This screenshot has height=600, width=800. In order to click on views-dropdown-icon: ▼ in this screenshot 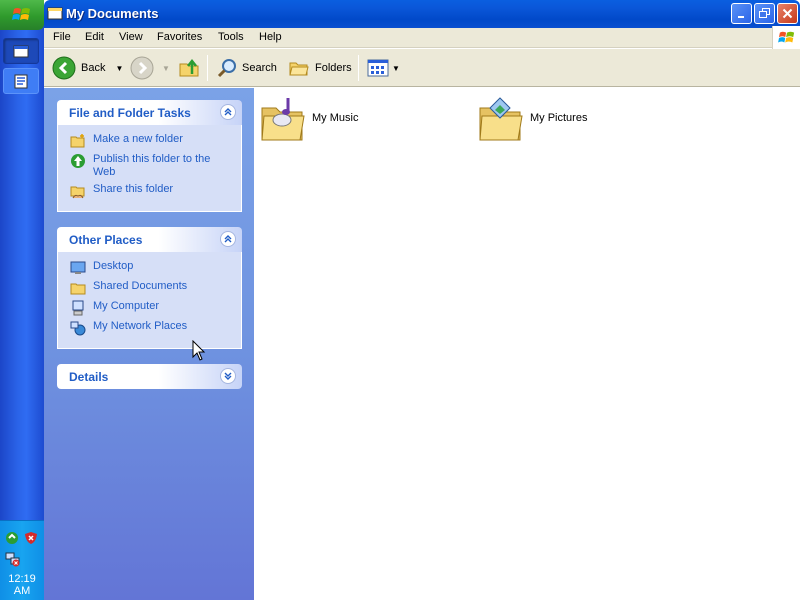, I will do `click(396, 68)`.